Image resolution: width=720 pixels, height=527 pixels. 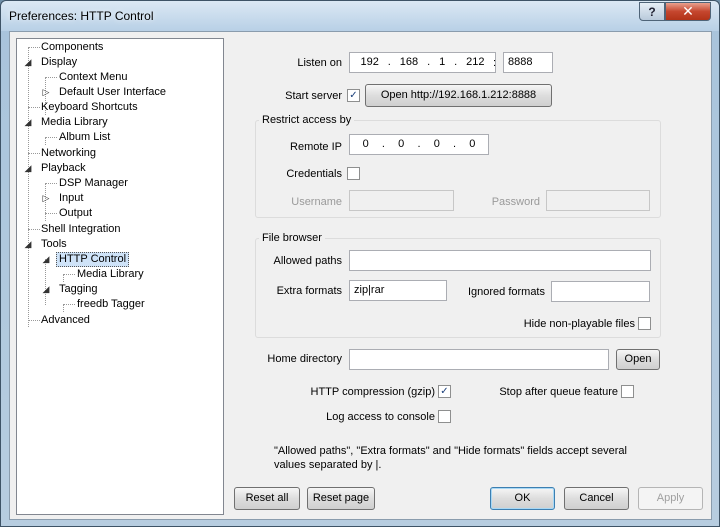 I want to click on tree-item-tagging: Tagging, so click(x=78, y=289).